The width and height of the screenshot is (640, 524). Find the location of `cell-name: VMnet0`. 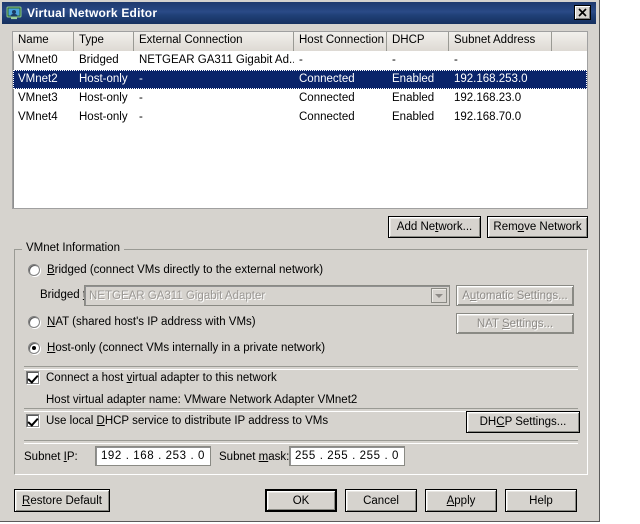

cell-name: VMnet0 is located at coordinates (38, 60).